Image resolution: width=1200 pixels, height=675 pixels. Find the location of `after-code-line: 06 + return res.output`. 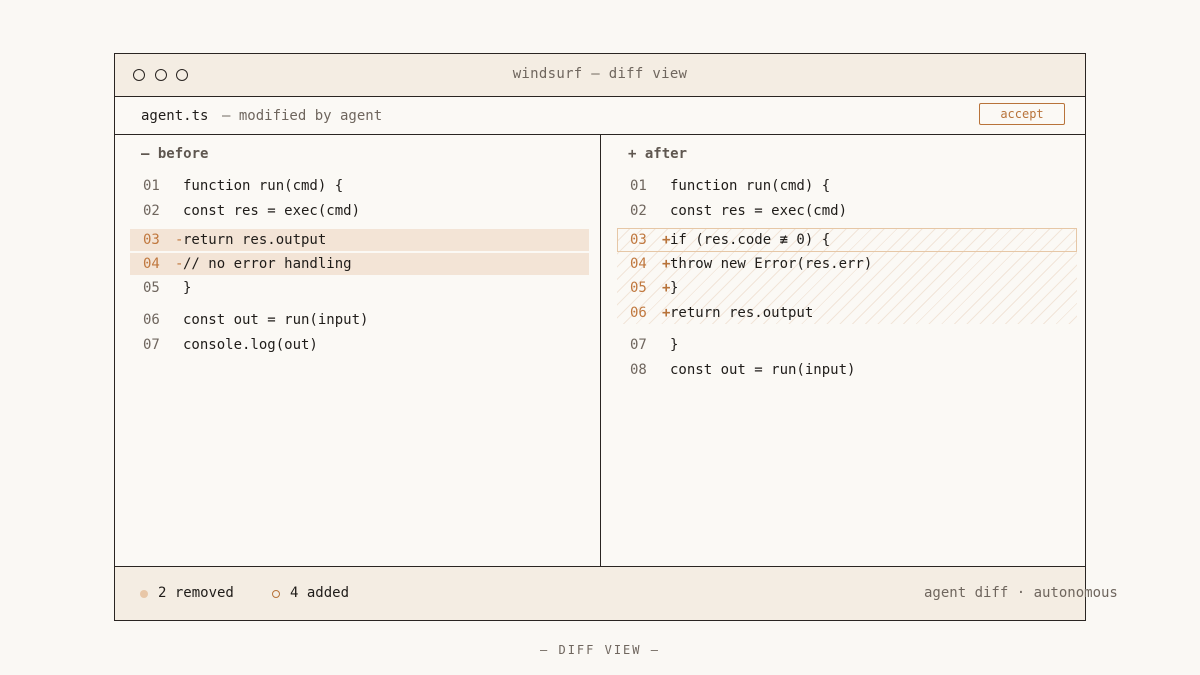

after-code-line: 06 + return res.output is located at coordinates (846, 313).